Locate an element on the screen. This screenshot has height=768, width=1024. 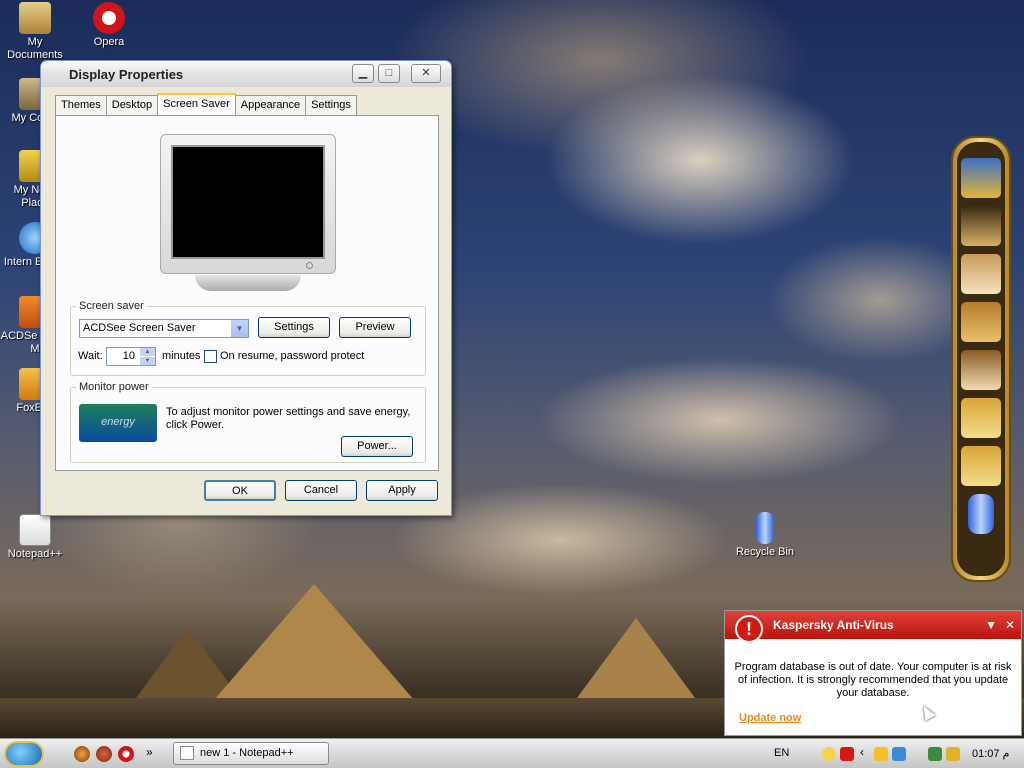
pyramids-icon is located at coordinates (981, 226).